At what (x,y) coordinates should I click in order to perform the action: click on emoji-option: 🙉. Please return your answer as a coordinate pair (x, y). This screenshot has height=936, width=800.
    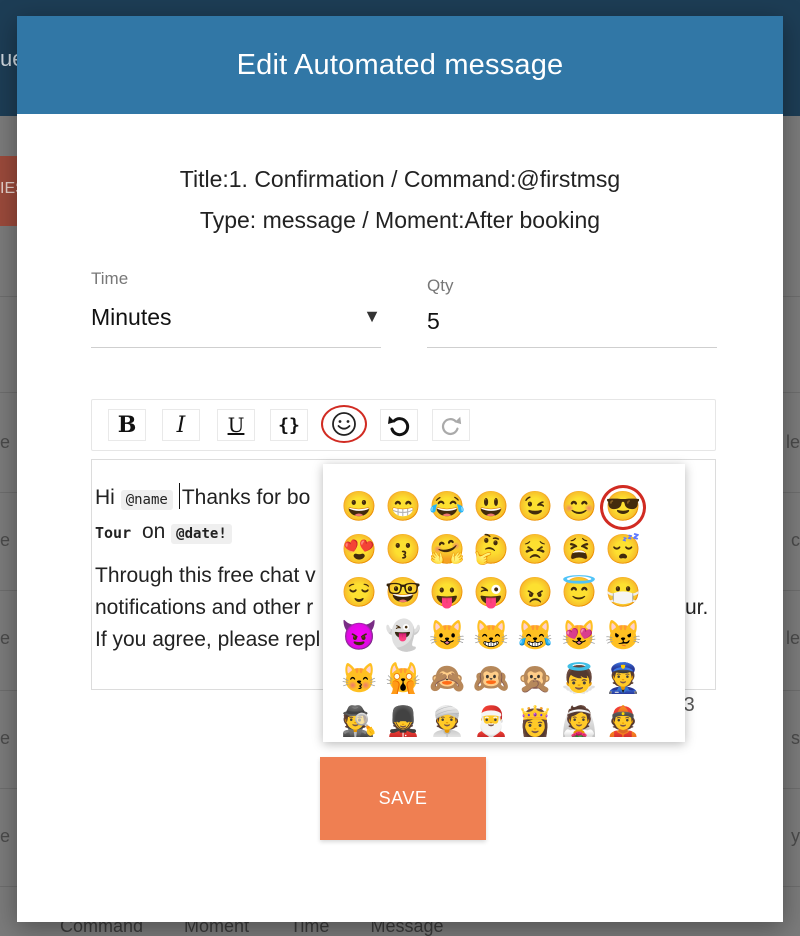
    Looking at the image, I should click on (491, 679).